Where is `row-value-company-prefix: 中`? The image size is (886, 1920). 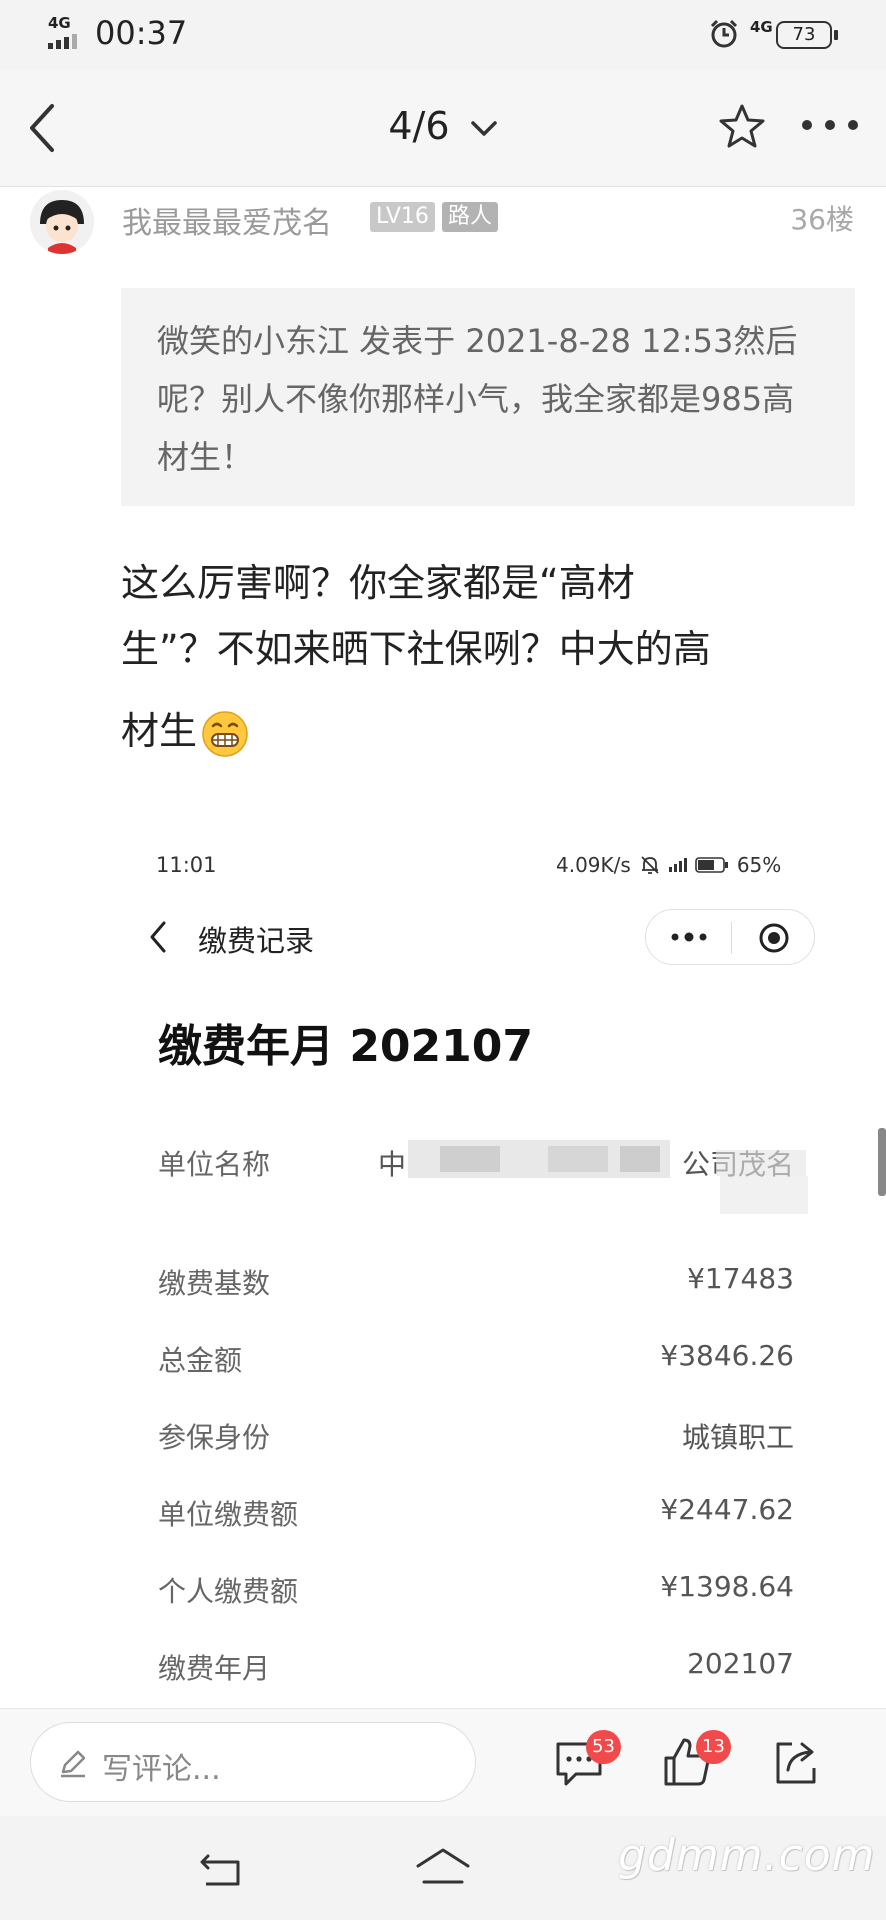 row-value-company-prefix: 中 is located at coordinates (392, 1164).